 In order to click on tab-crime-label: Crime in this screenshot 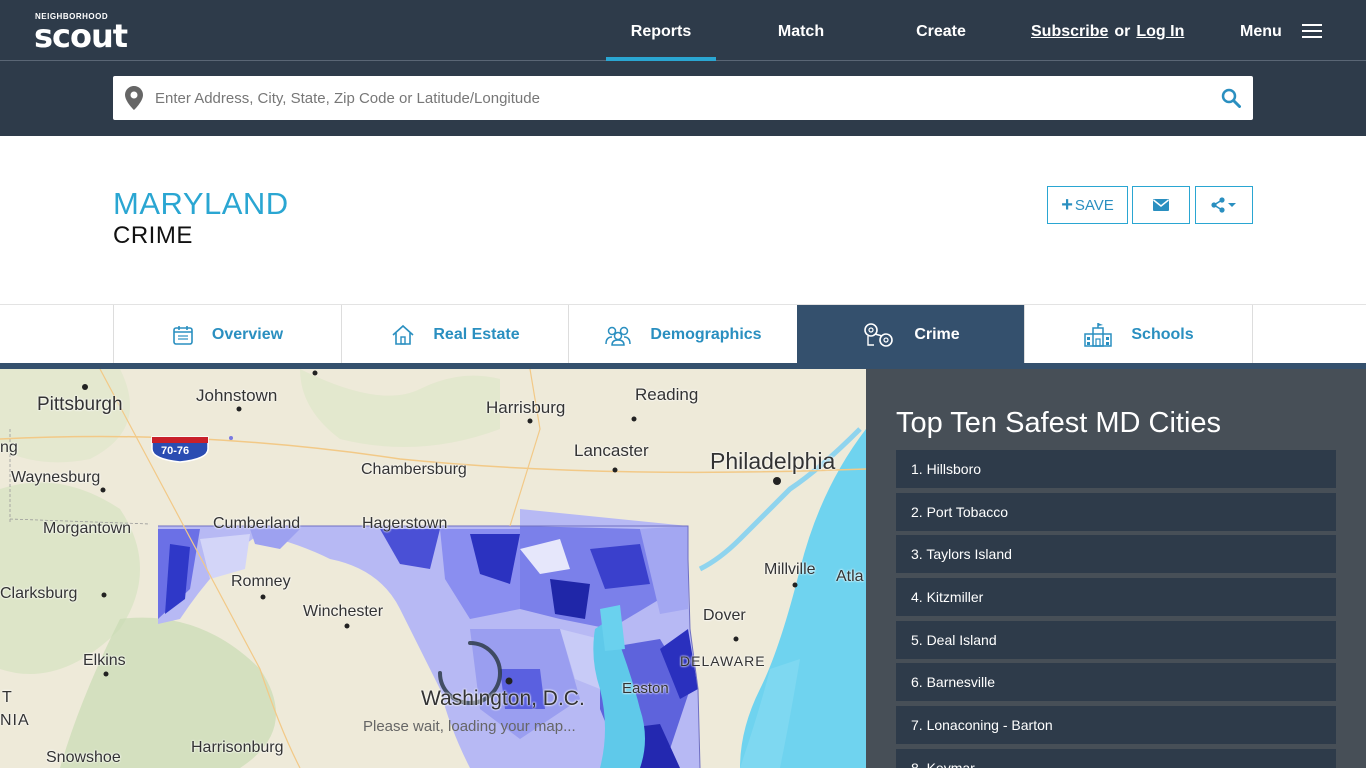, I will do `click(937, 334)`.